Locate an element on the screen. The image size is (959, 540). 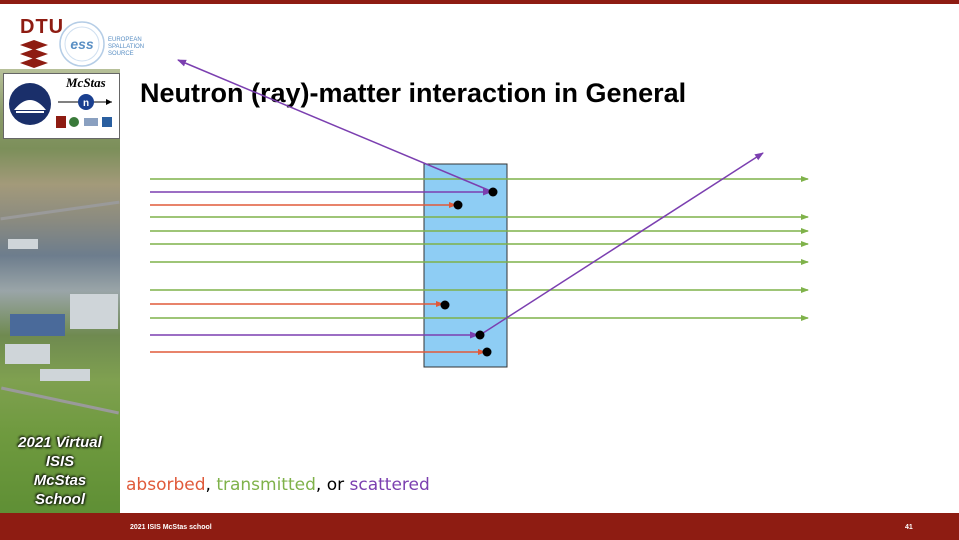
legend-sep-1: , is located at coordinates (211, 485).